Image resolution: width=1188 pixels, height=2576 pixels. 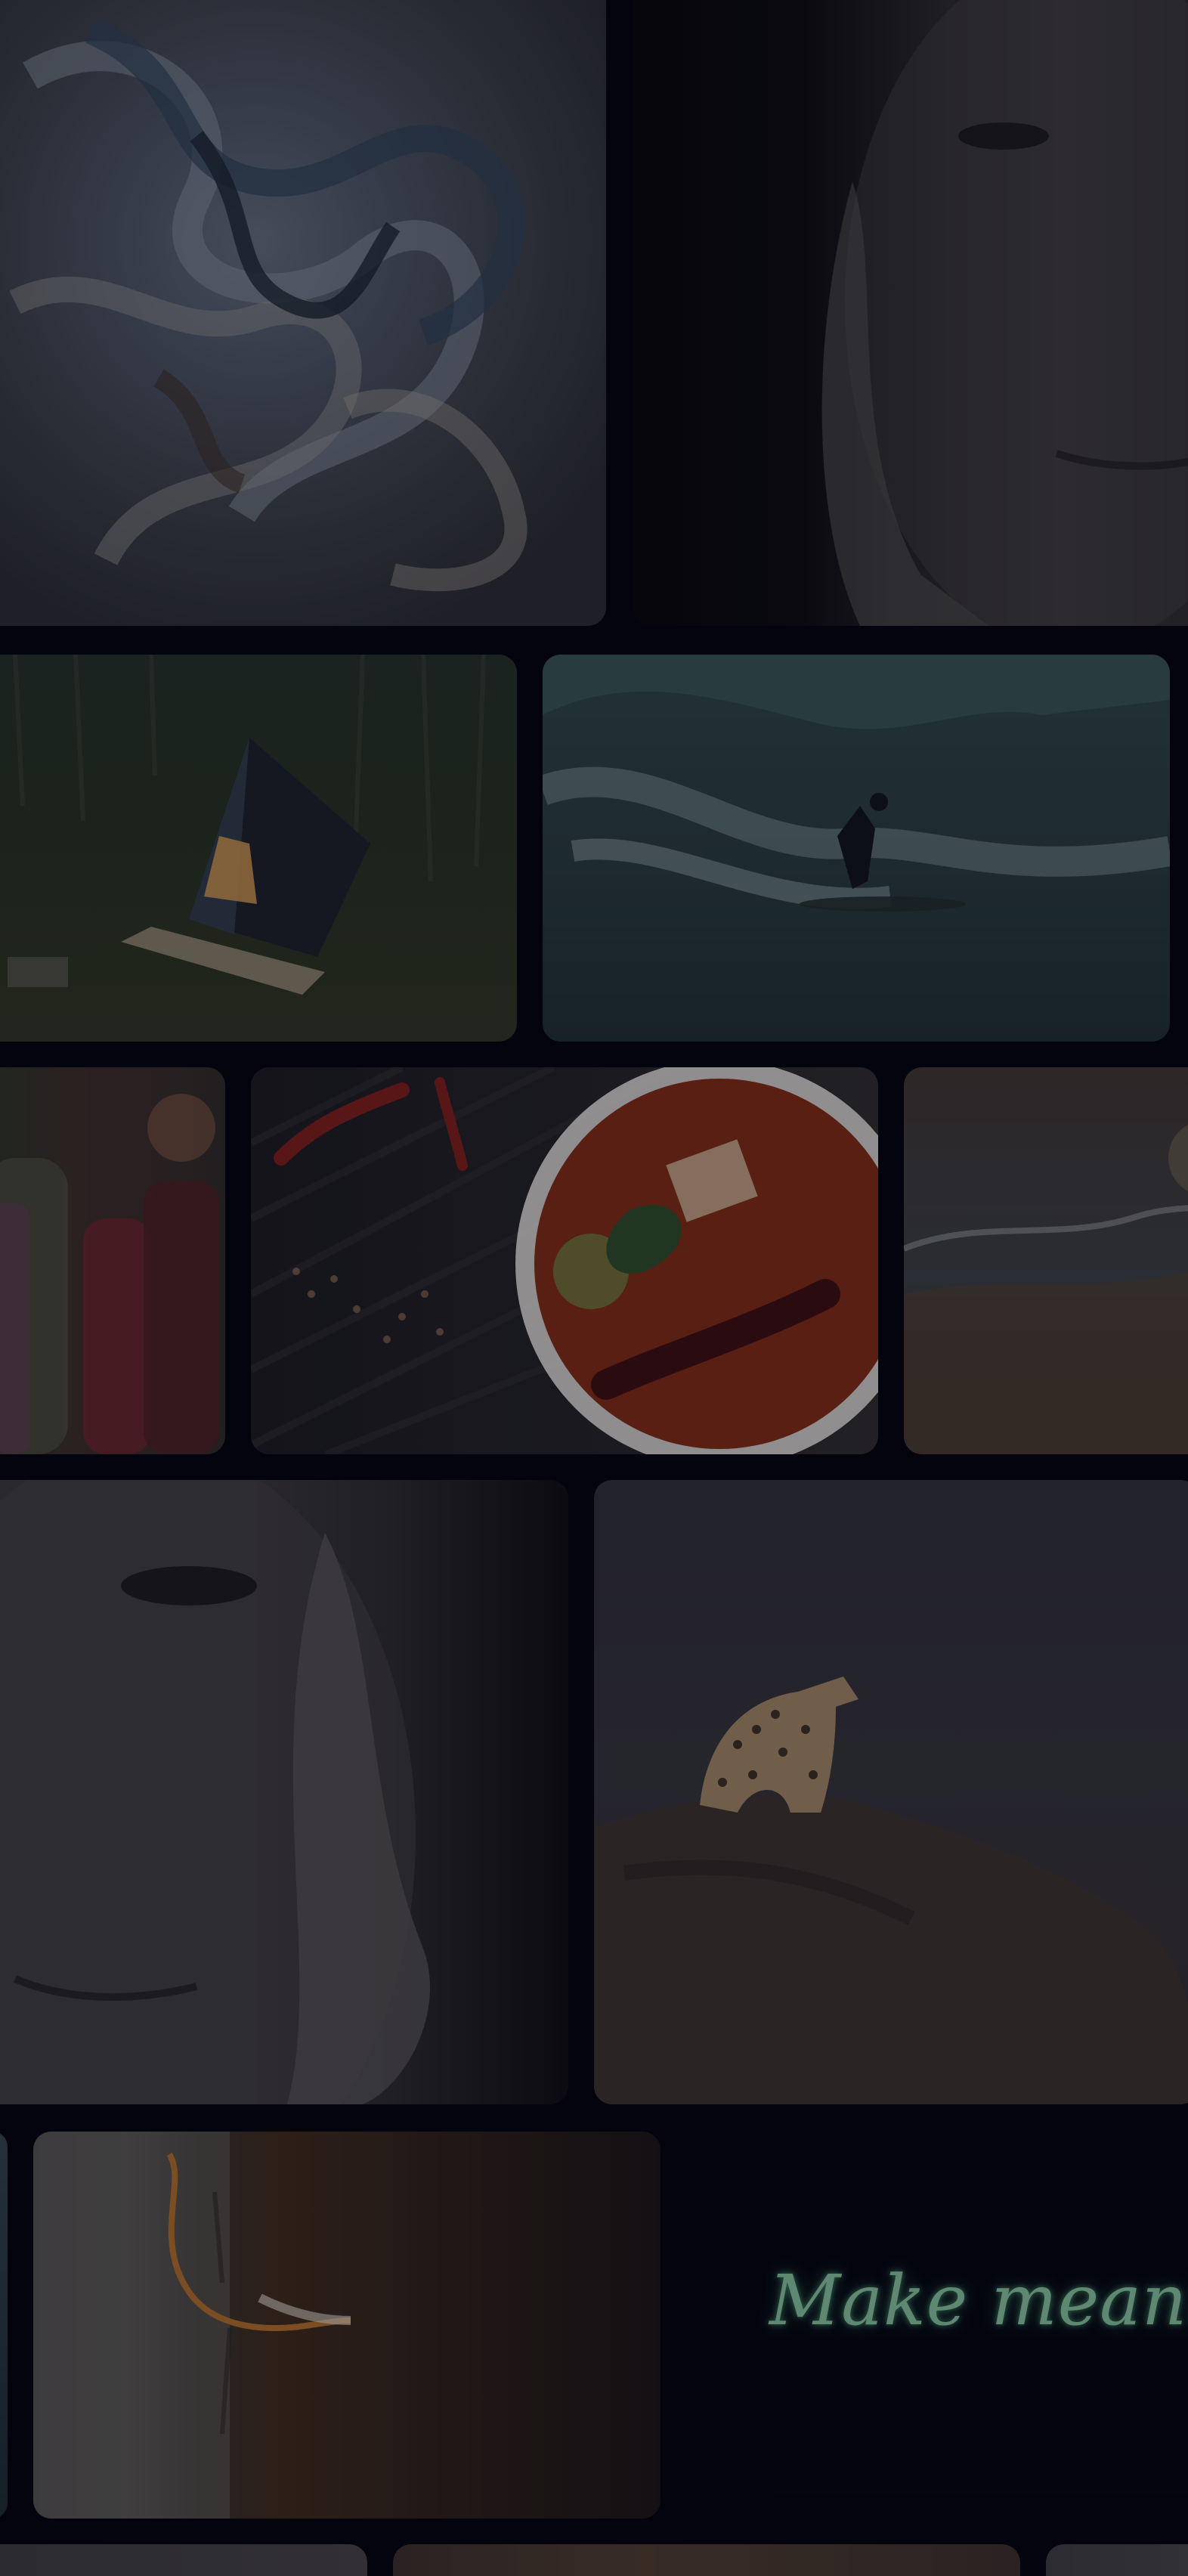 What do you see at coordinates (979, 2300) in the screenshot?
I see `neon-sign-text: Make meaning` at bounding box center [979, 2300].